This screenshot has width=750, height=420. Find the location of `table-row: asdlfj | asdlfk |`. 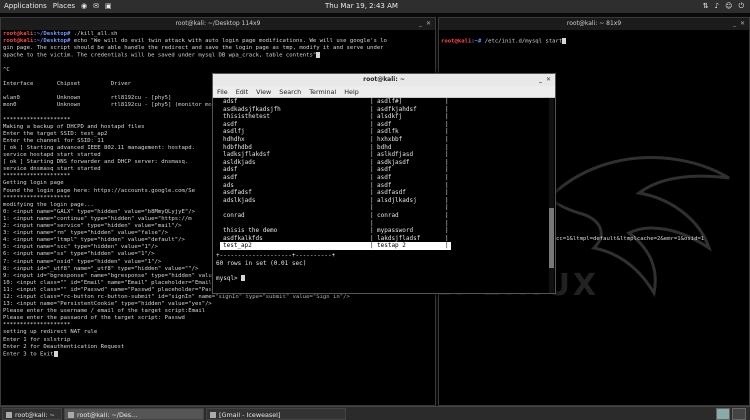

table-row: asdlfj | asdlfk | is located at coordinates (335, 132).